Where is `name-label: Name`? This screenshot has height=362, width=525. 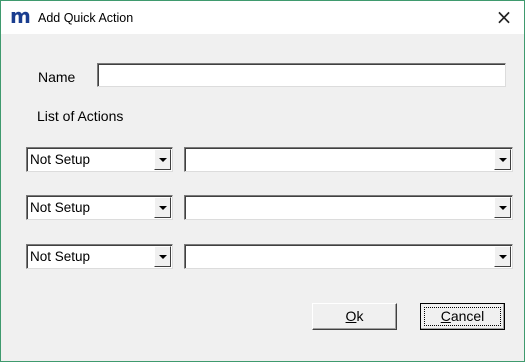 name-label: Name is located at coordinates (57, 77).